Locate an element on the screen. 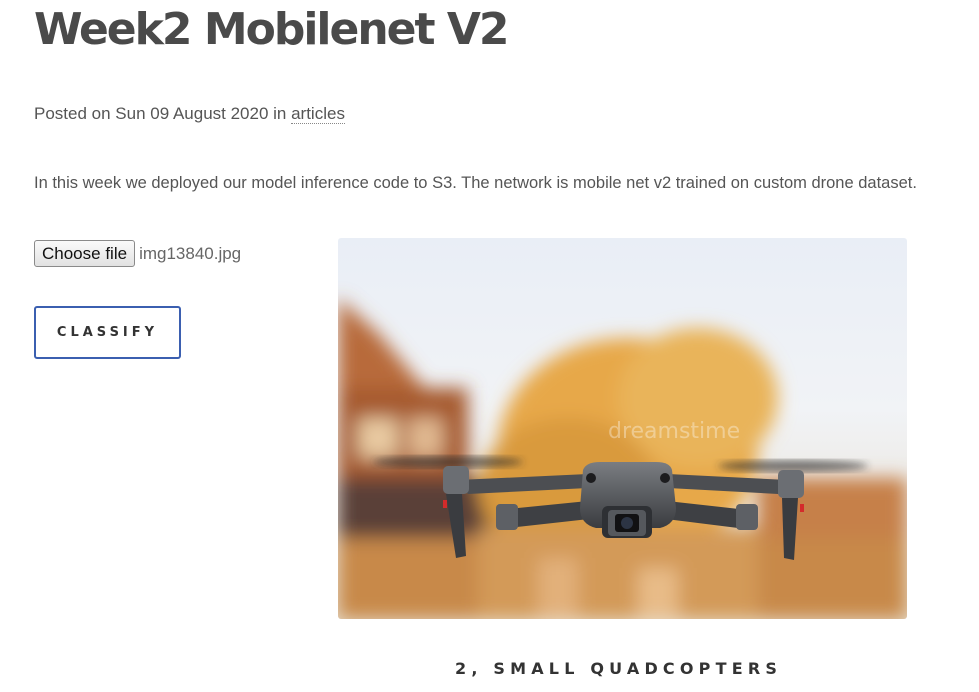  classify-button: CLASSIFY is located at coordinates (107, 332).